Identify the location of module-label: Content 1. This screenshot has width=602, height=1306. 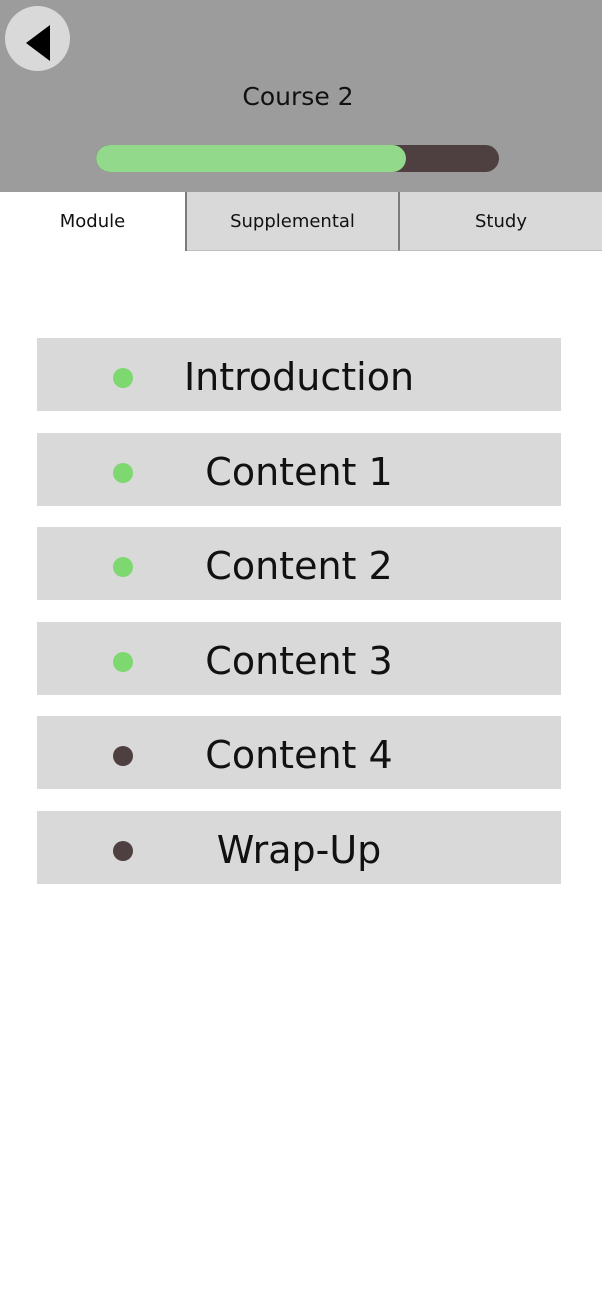
(299, 471).